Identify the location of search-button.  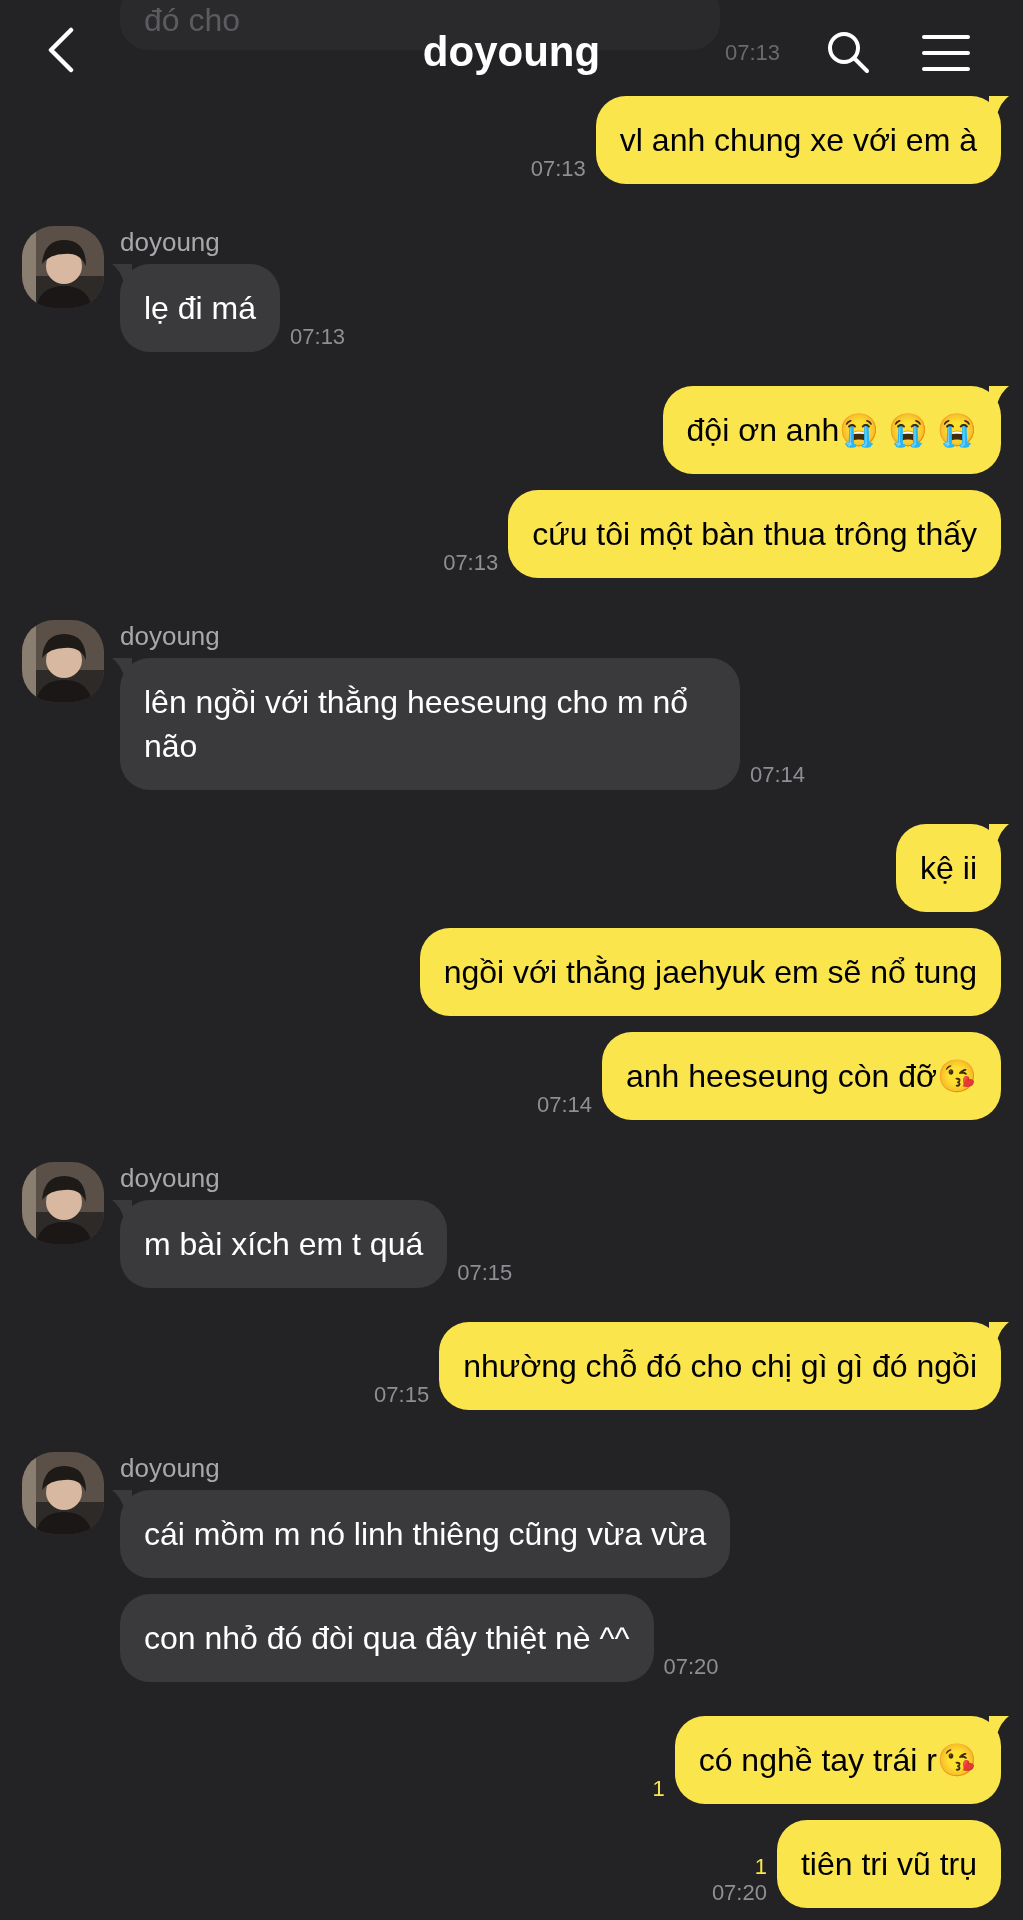
(848, 52).